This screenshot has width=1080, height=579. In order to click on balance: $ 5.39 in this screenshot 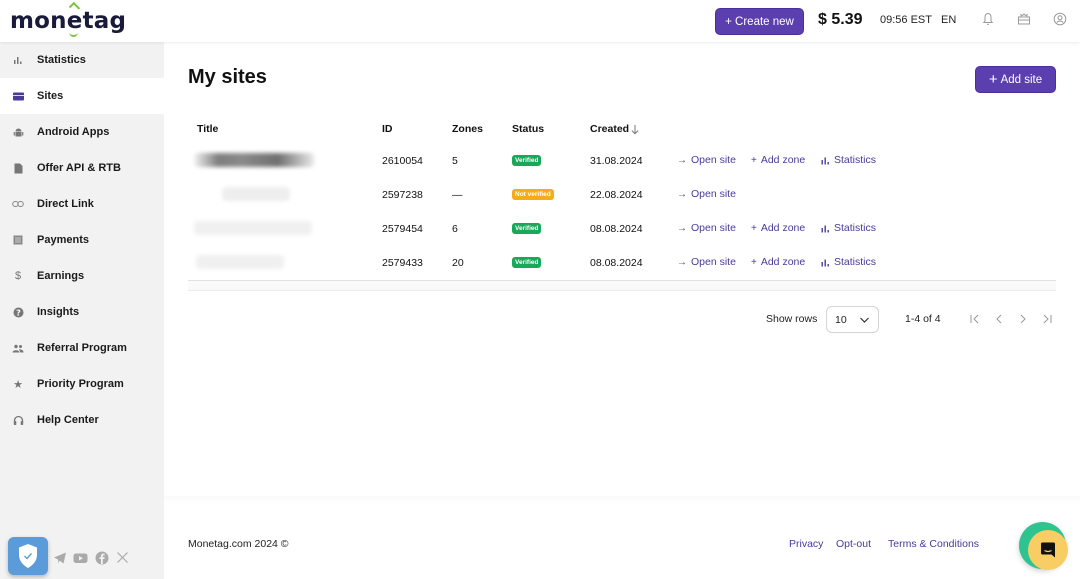, I will do `click(840, 19)`.